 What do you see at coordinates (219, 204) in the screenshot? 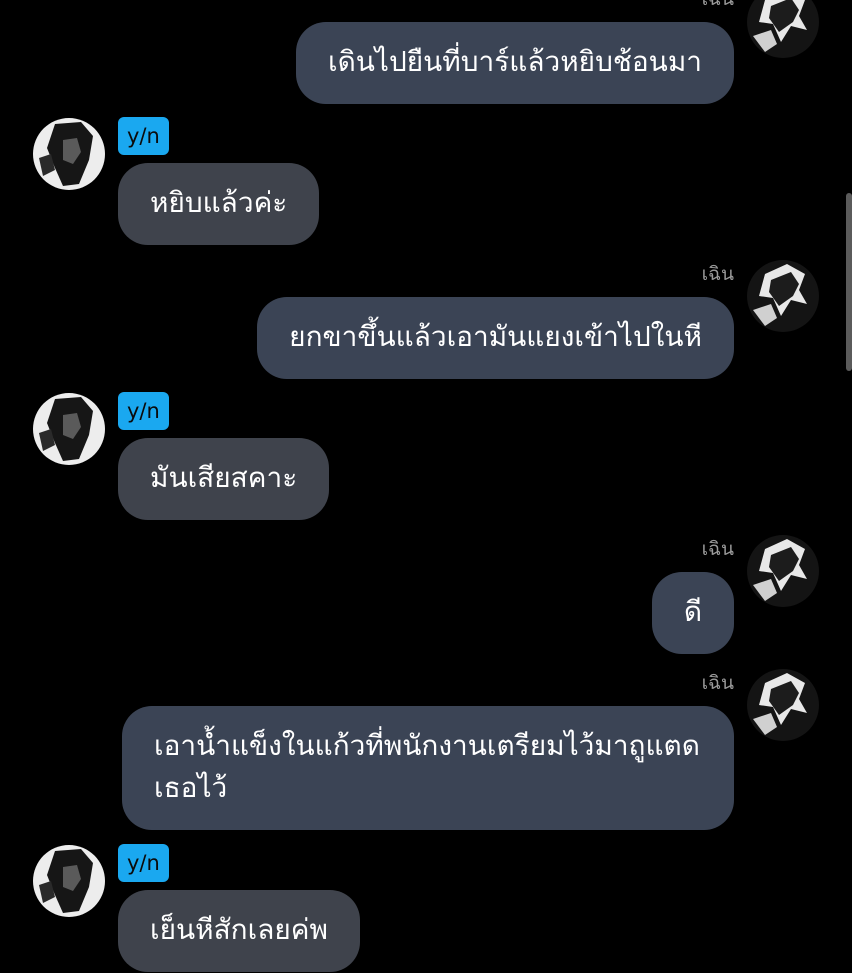
I see `message-bubble: หยิบแล้วค่ะ` at bounding box center [219, 204].